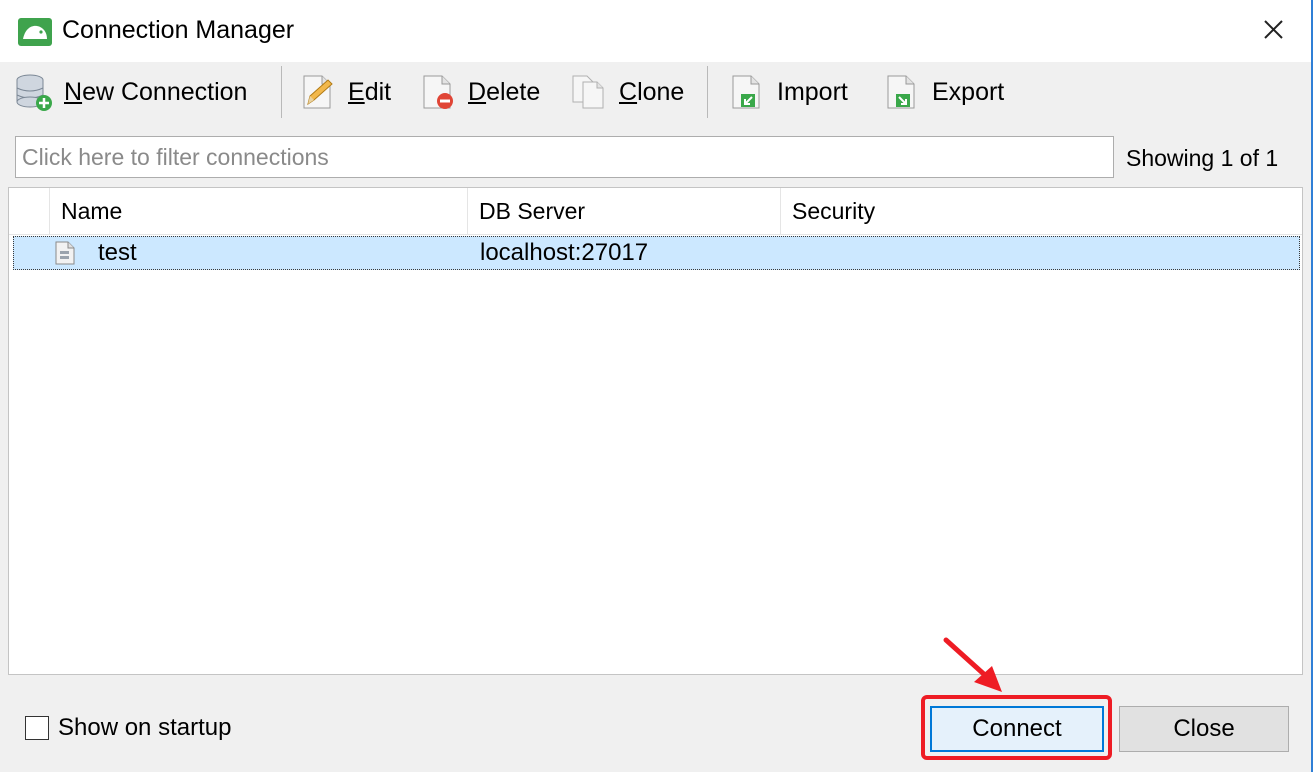  What do you see at coordinates (812, 91) in the screenshot?
I see `import-label: Import` at bounding box center [812, 91].